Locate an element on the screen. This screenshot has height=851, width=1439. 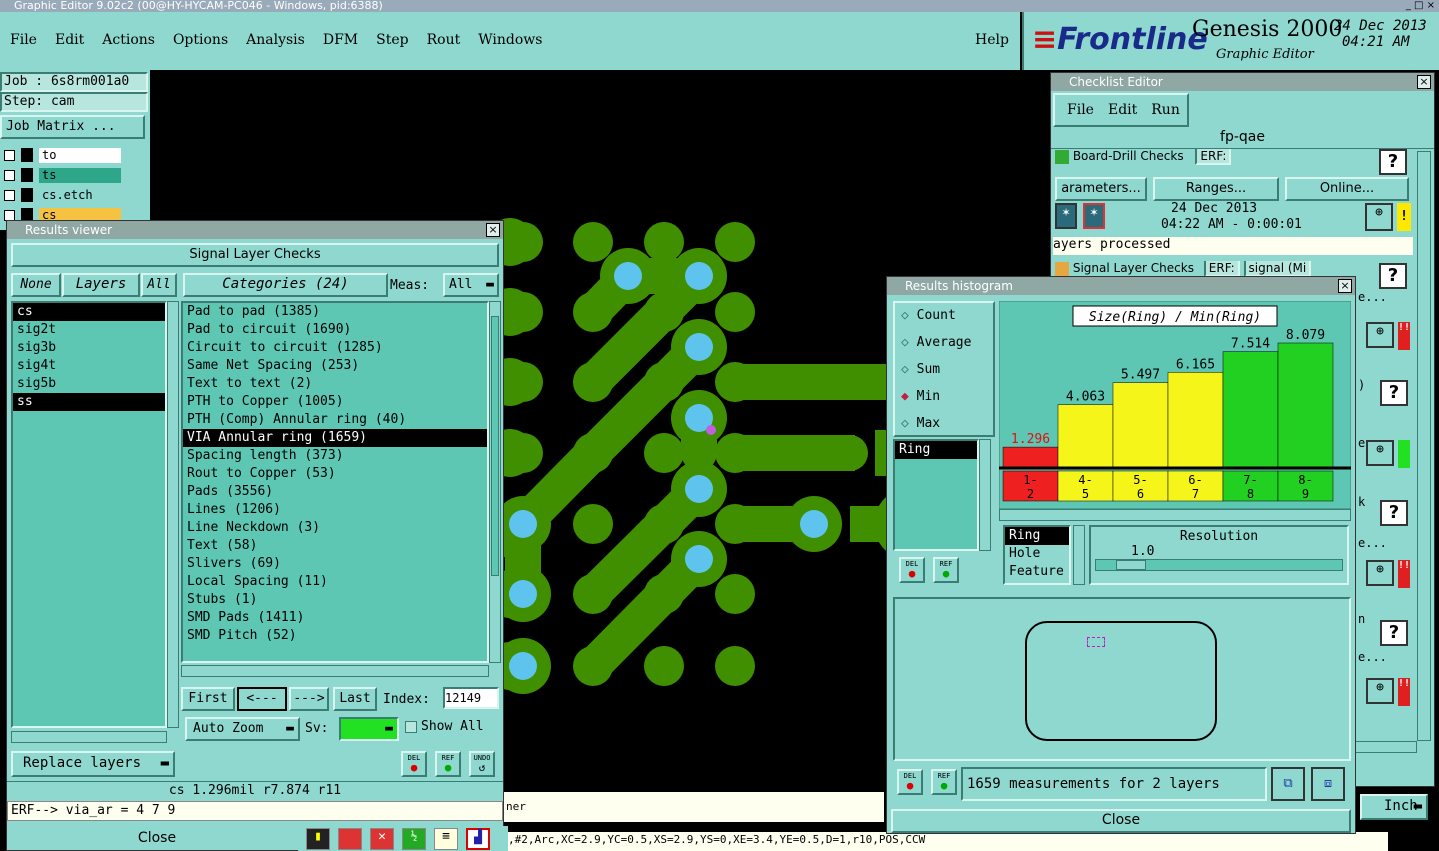
close-button: Close is located at coordinates (157, 838).